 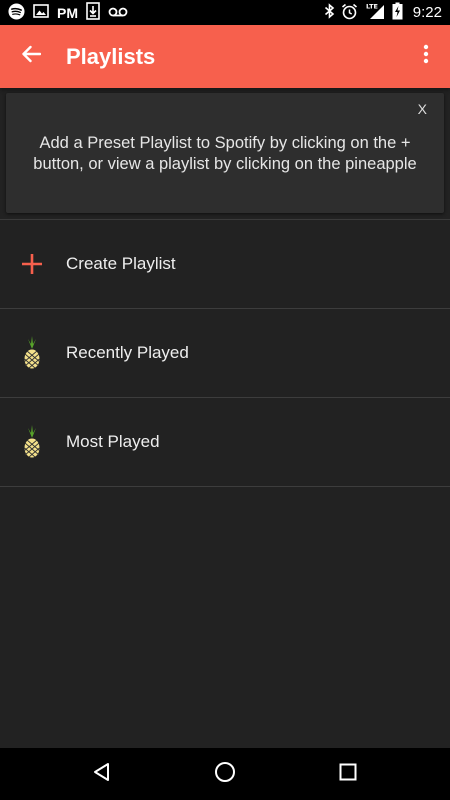 I want to click on network-type-label: LTE, so click(x=372, y=7).